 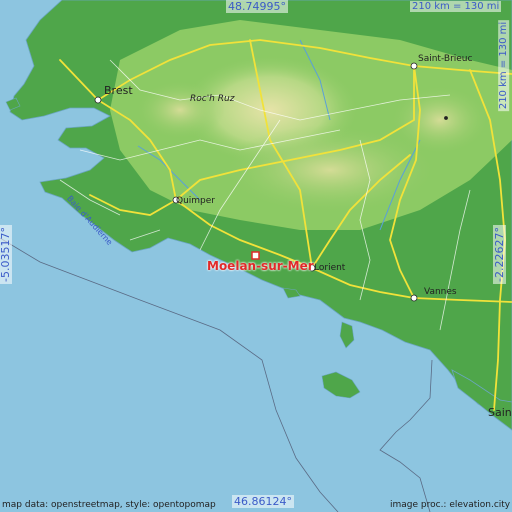 What do you see at coordinates (118, 90) in the screenshot?
I see `place-brest: Brest` at bounding box center [118, 90].